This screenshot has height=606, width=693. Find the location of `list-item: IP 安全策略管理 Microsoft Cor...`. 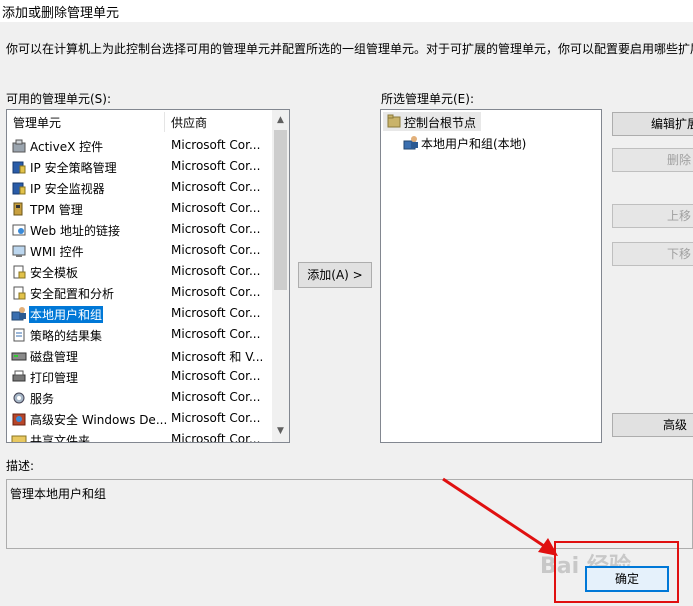

list-item: IP 安全策略管理 Microsoft Cor... is located at coordinates (139, 166).